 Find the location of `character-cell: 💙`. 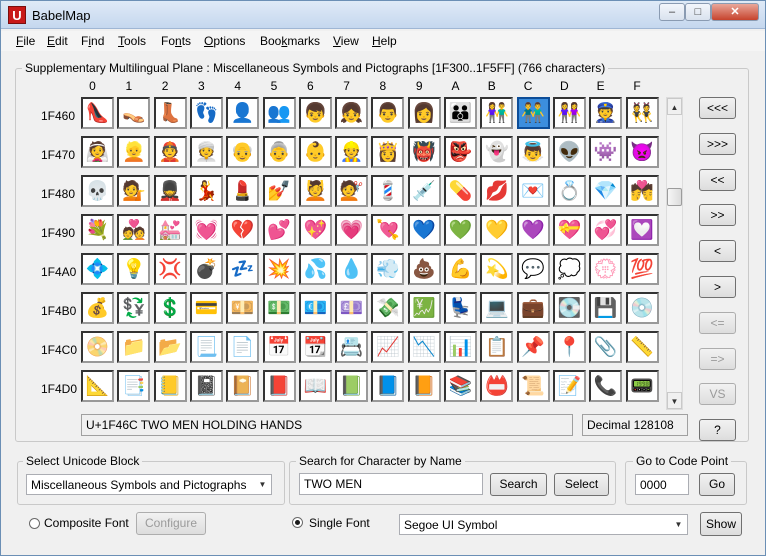

character-cell: 💙 is located at coordinates (424, 230).